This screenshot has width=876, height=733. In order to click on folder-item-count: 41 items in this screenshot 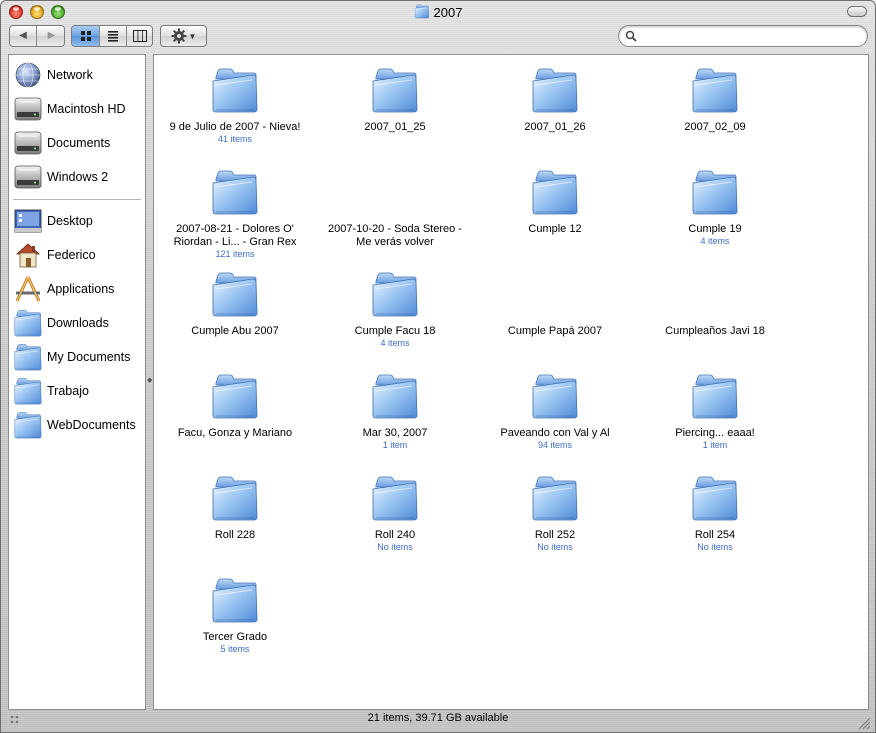, I will do `click(234, 139)`.